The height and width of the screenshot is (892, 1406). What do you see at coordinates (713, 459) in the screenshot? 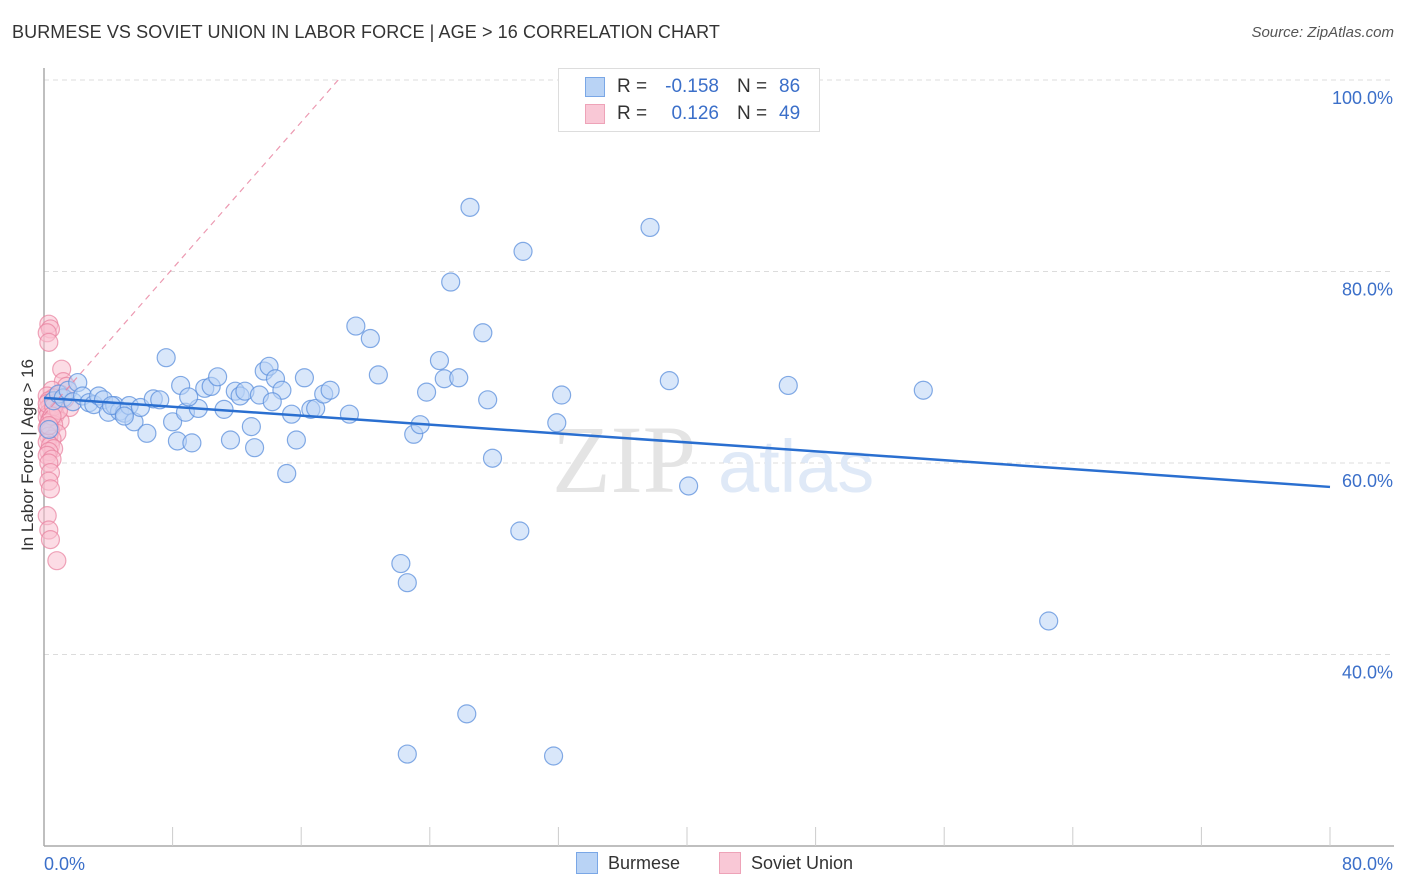
I see `watermark: ZIP atlas` at bounding box center [713, 459].